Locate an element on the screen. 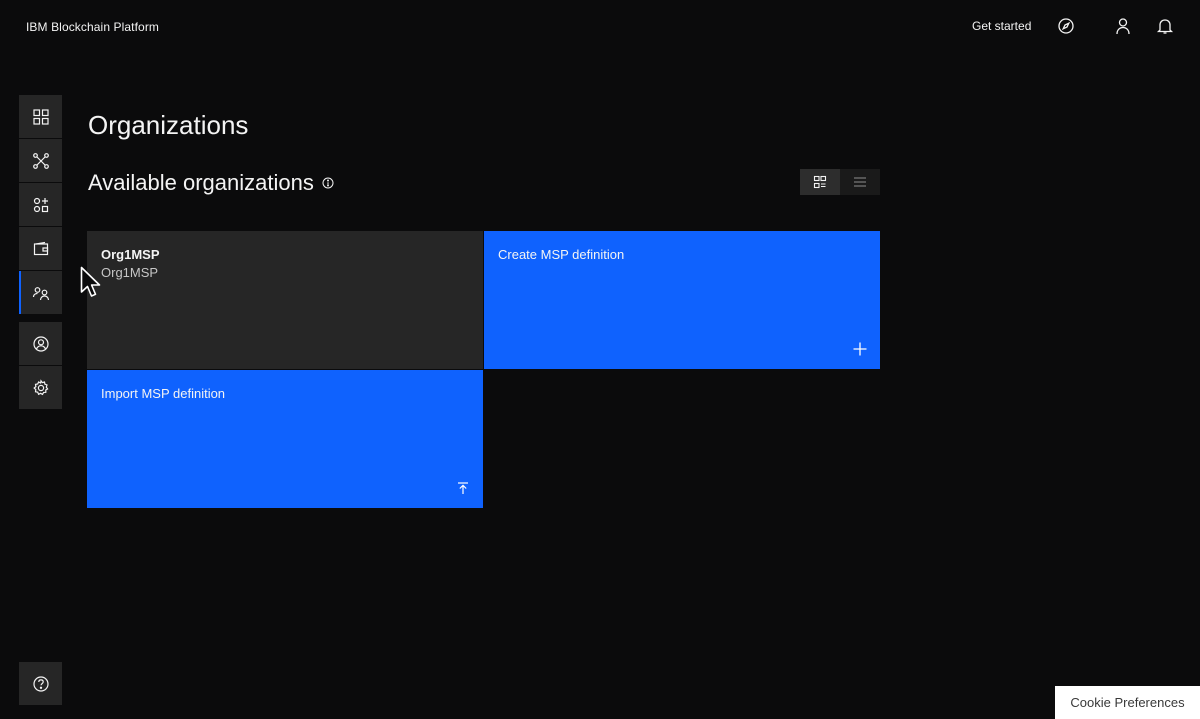 This screenshot has width=1200, height=719. mouse-cursor-icon is located at coordinates (90, 281).